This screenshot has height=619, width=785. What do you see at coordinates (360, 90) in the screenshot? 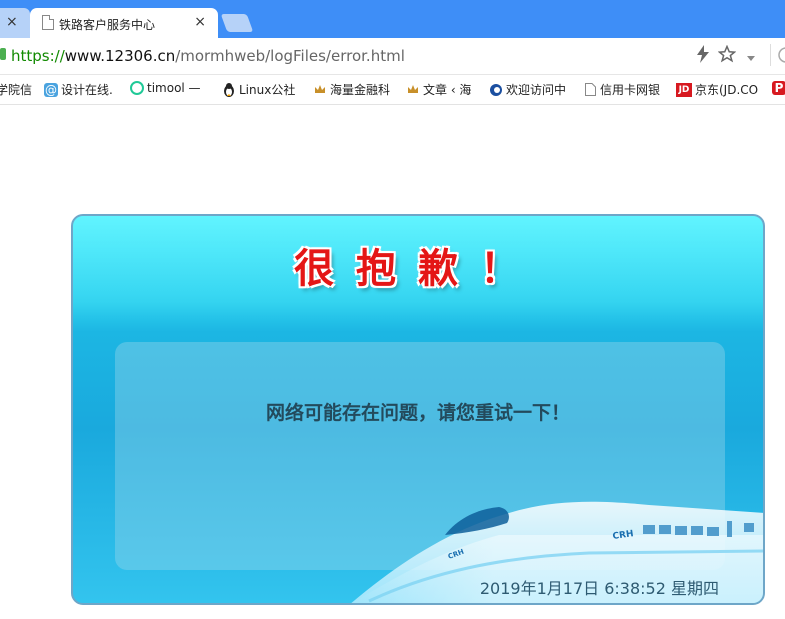
I see `bookmark-label: 海量金融科` at bounding box center [360, 90].